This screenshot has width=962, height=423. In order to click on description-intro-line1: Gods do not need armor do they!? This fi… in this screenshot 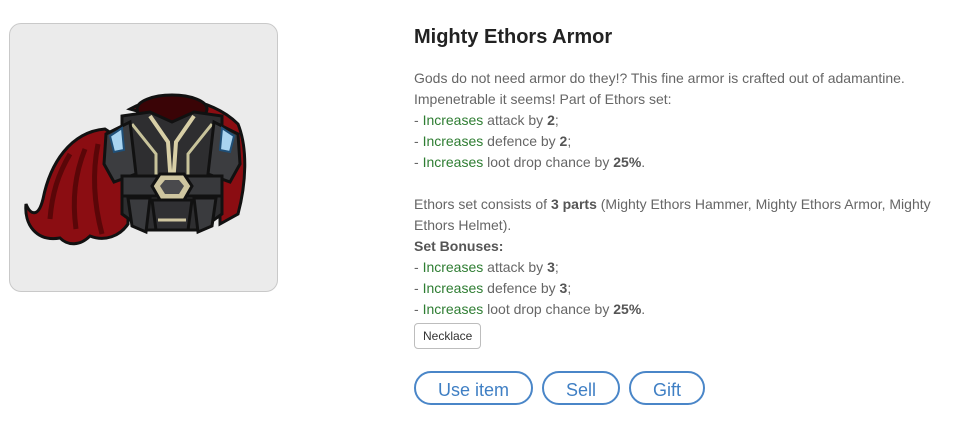, I will do `click(659, 78)`.